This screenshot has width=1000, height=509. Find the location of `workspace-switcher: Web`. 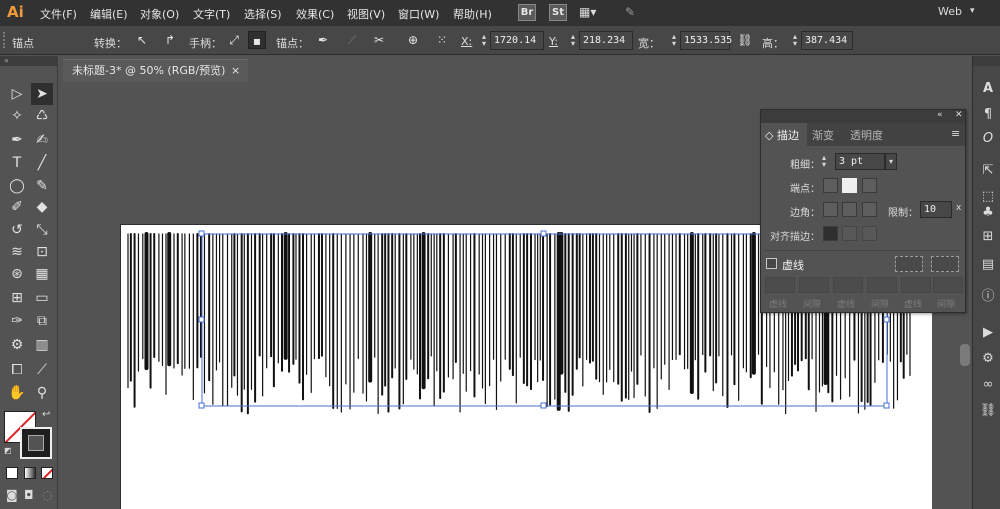

workspace-switcher: Web is located at coordinates (950, 11).